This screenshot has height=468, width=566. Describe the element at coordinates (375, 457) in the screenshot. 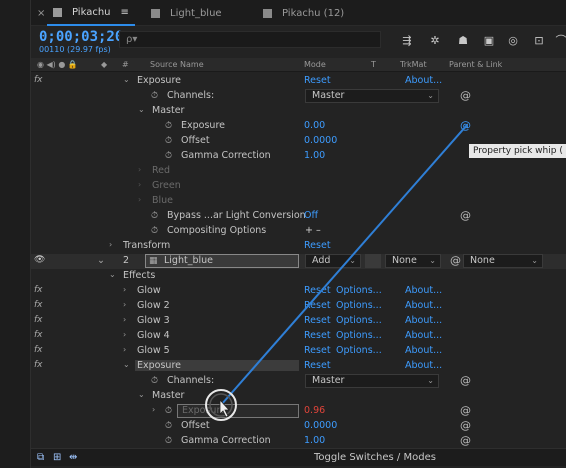

I see `toggle-switches-modes-button: Toggle Switches / Modes` at that location.